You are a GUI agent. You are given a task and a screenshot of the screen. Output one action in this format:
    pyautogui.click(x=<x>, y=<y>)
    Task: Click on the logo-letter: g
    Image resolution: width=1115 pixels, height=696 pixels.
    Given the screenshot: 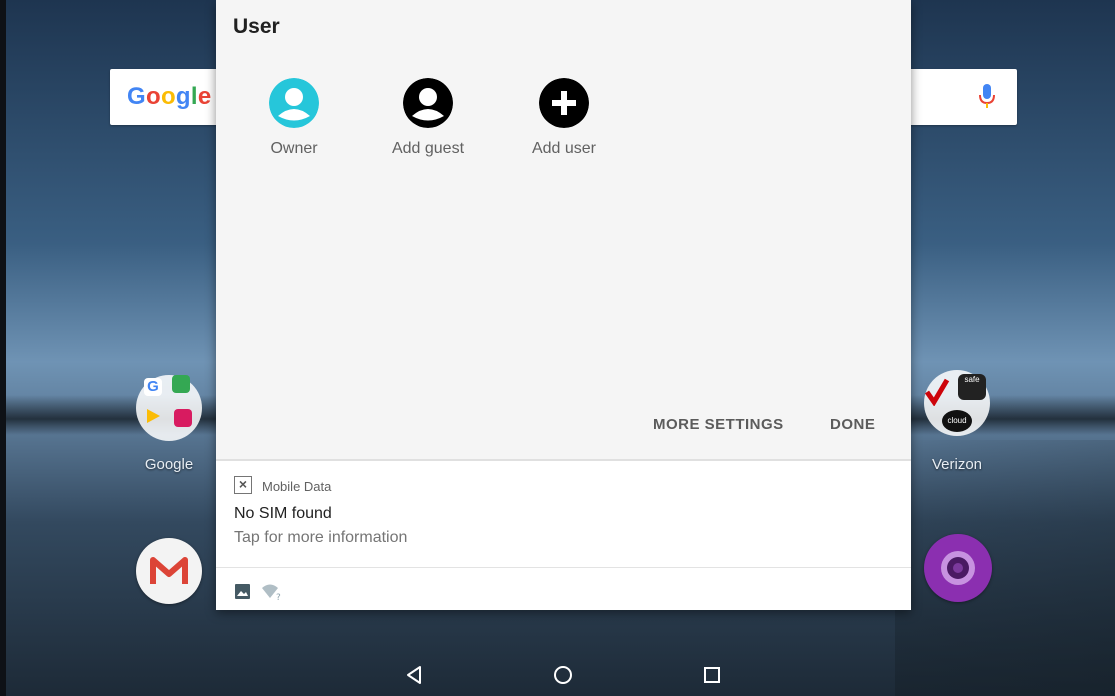 What is the action you would take?
    pyautogui.click(x=183, y=96)
    